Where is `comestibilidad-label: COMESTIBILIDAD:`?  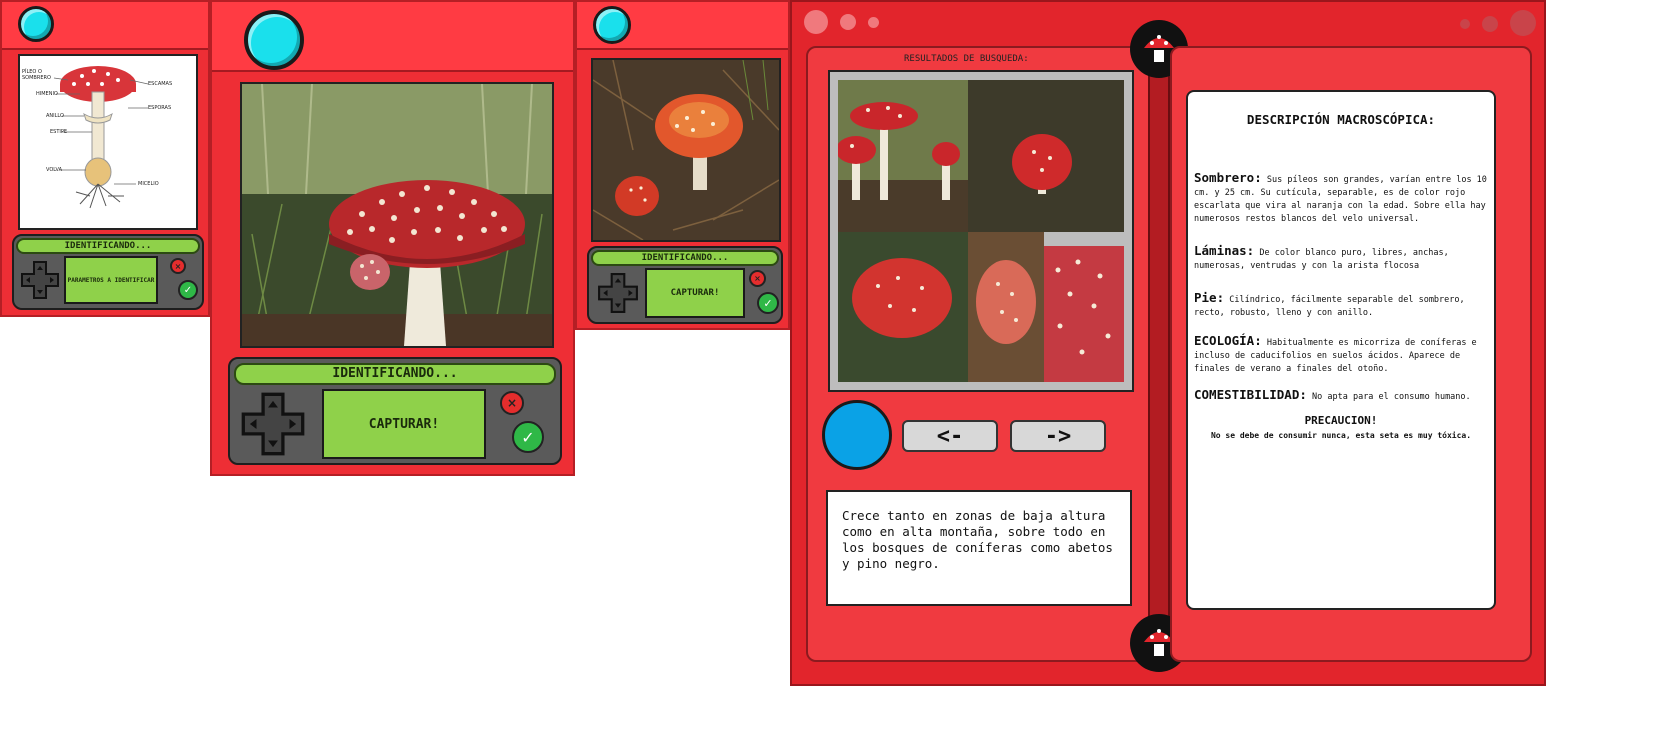 comestibilidad-label: COMESTIBILIDAD: is located at coordinates (1250, 394).